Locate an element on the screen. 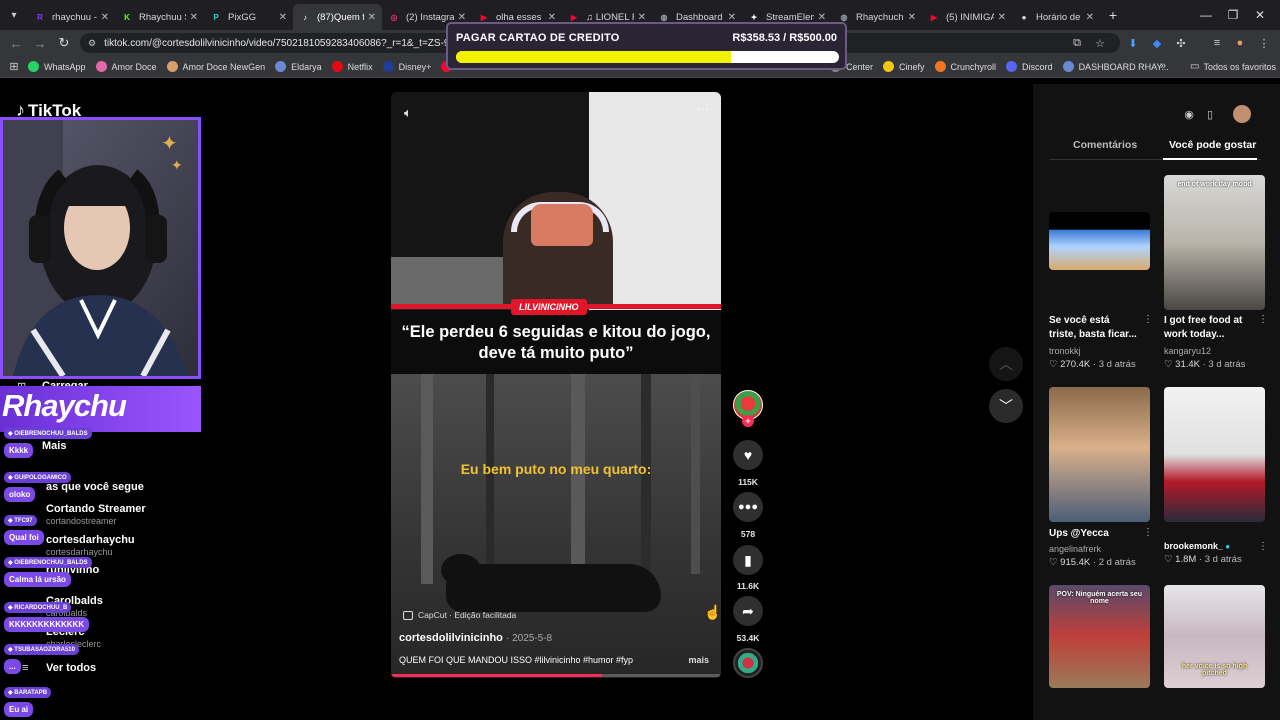  forward-icon: → is located at coordinates (40, 43).